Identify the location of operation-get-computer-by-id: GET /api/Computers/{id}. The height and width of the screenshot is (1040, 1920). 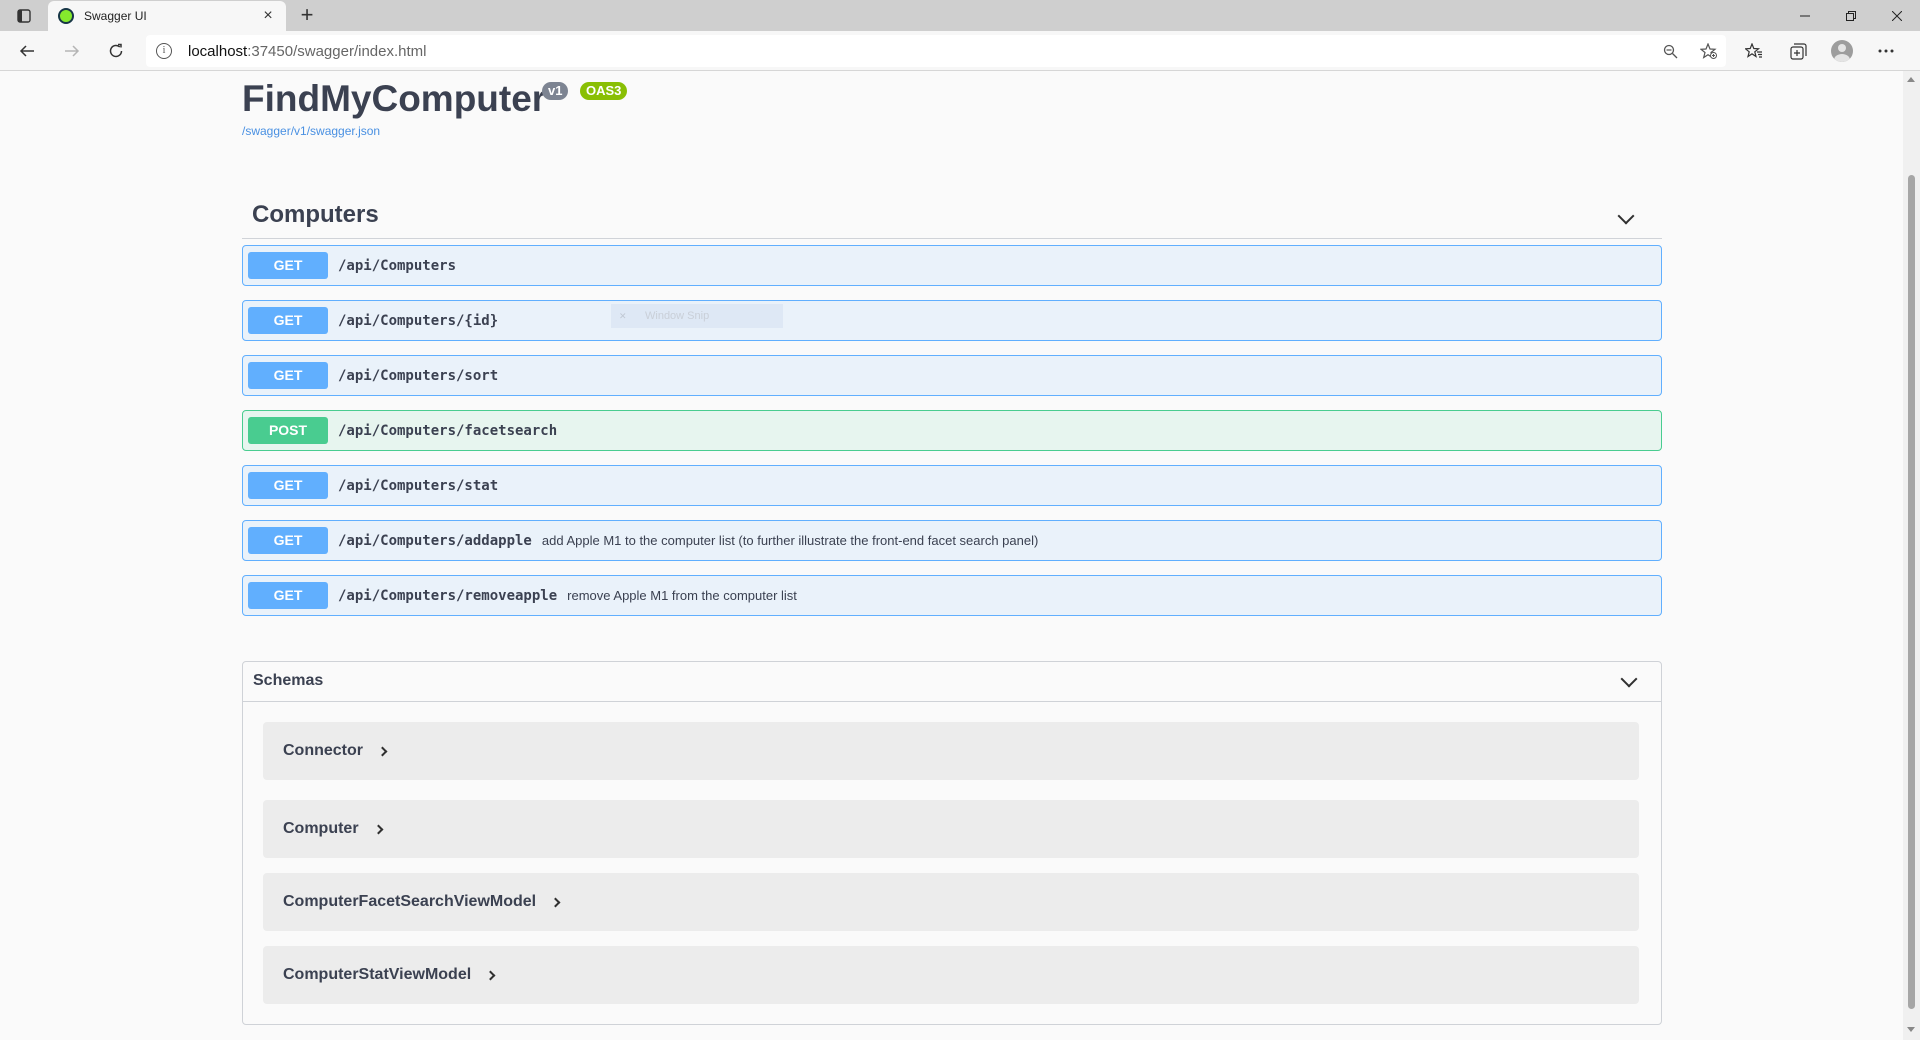
(952, 320).